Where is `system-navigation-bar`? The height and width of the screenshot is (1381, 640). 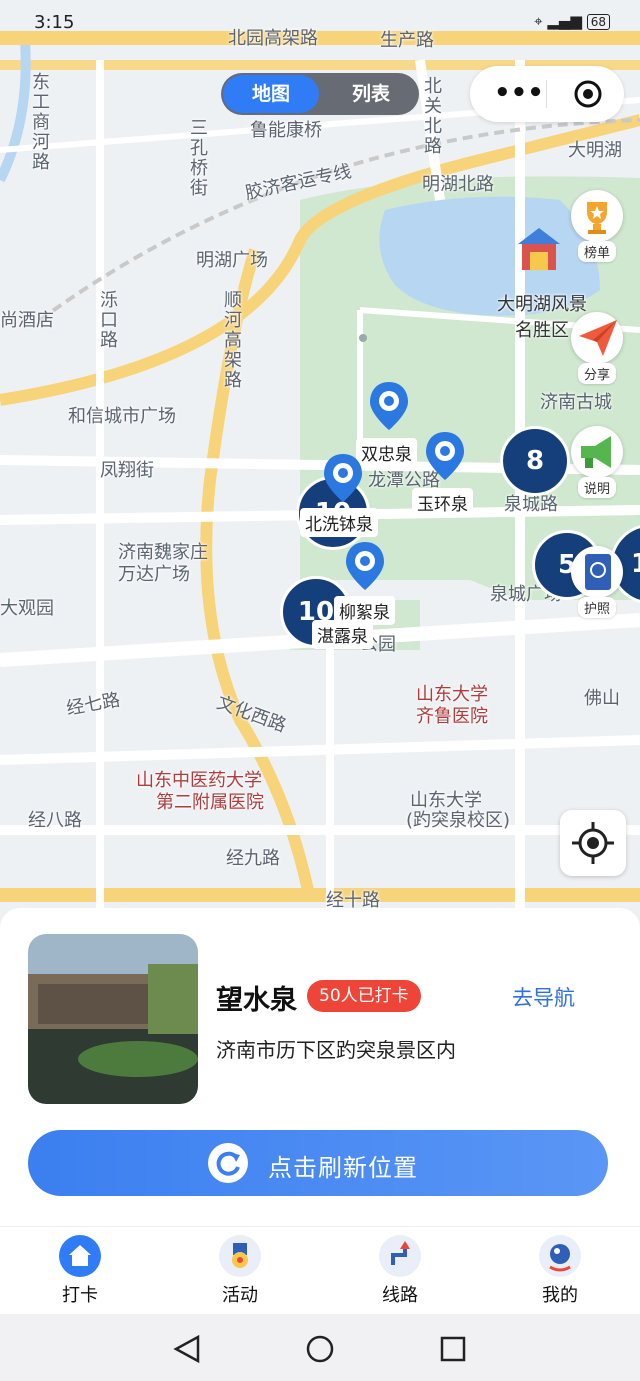 system-navigation-bar is located at coordinates (320, 1347).